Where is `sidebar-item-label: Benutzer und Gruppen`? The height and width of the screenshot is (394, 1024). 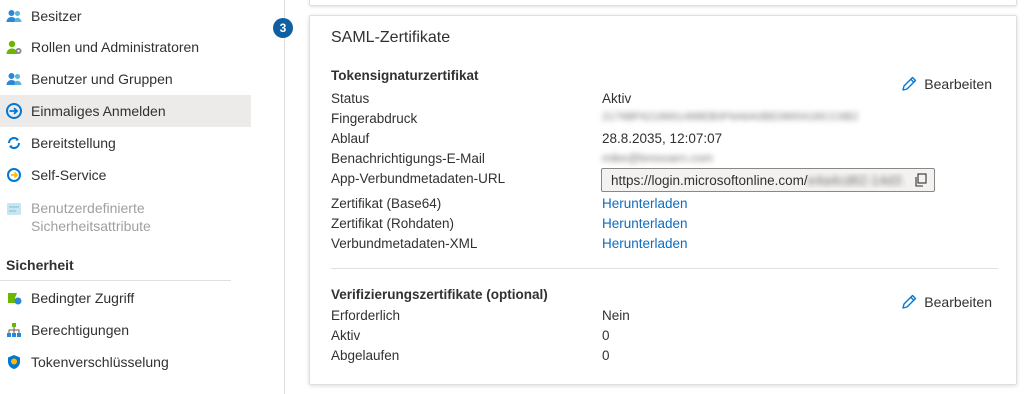 sidebar-item-label: Benutzer und Gruppen is located at coordinates (102, 79).